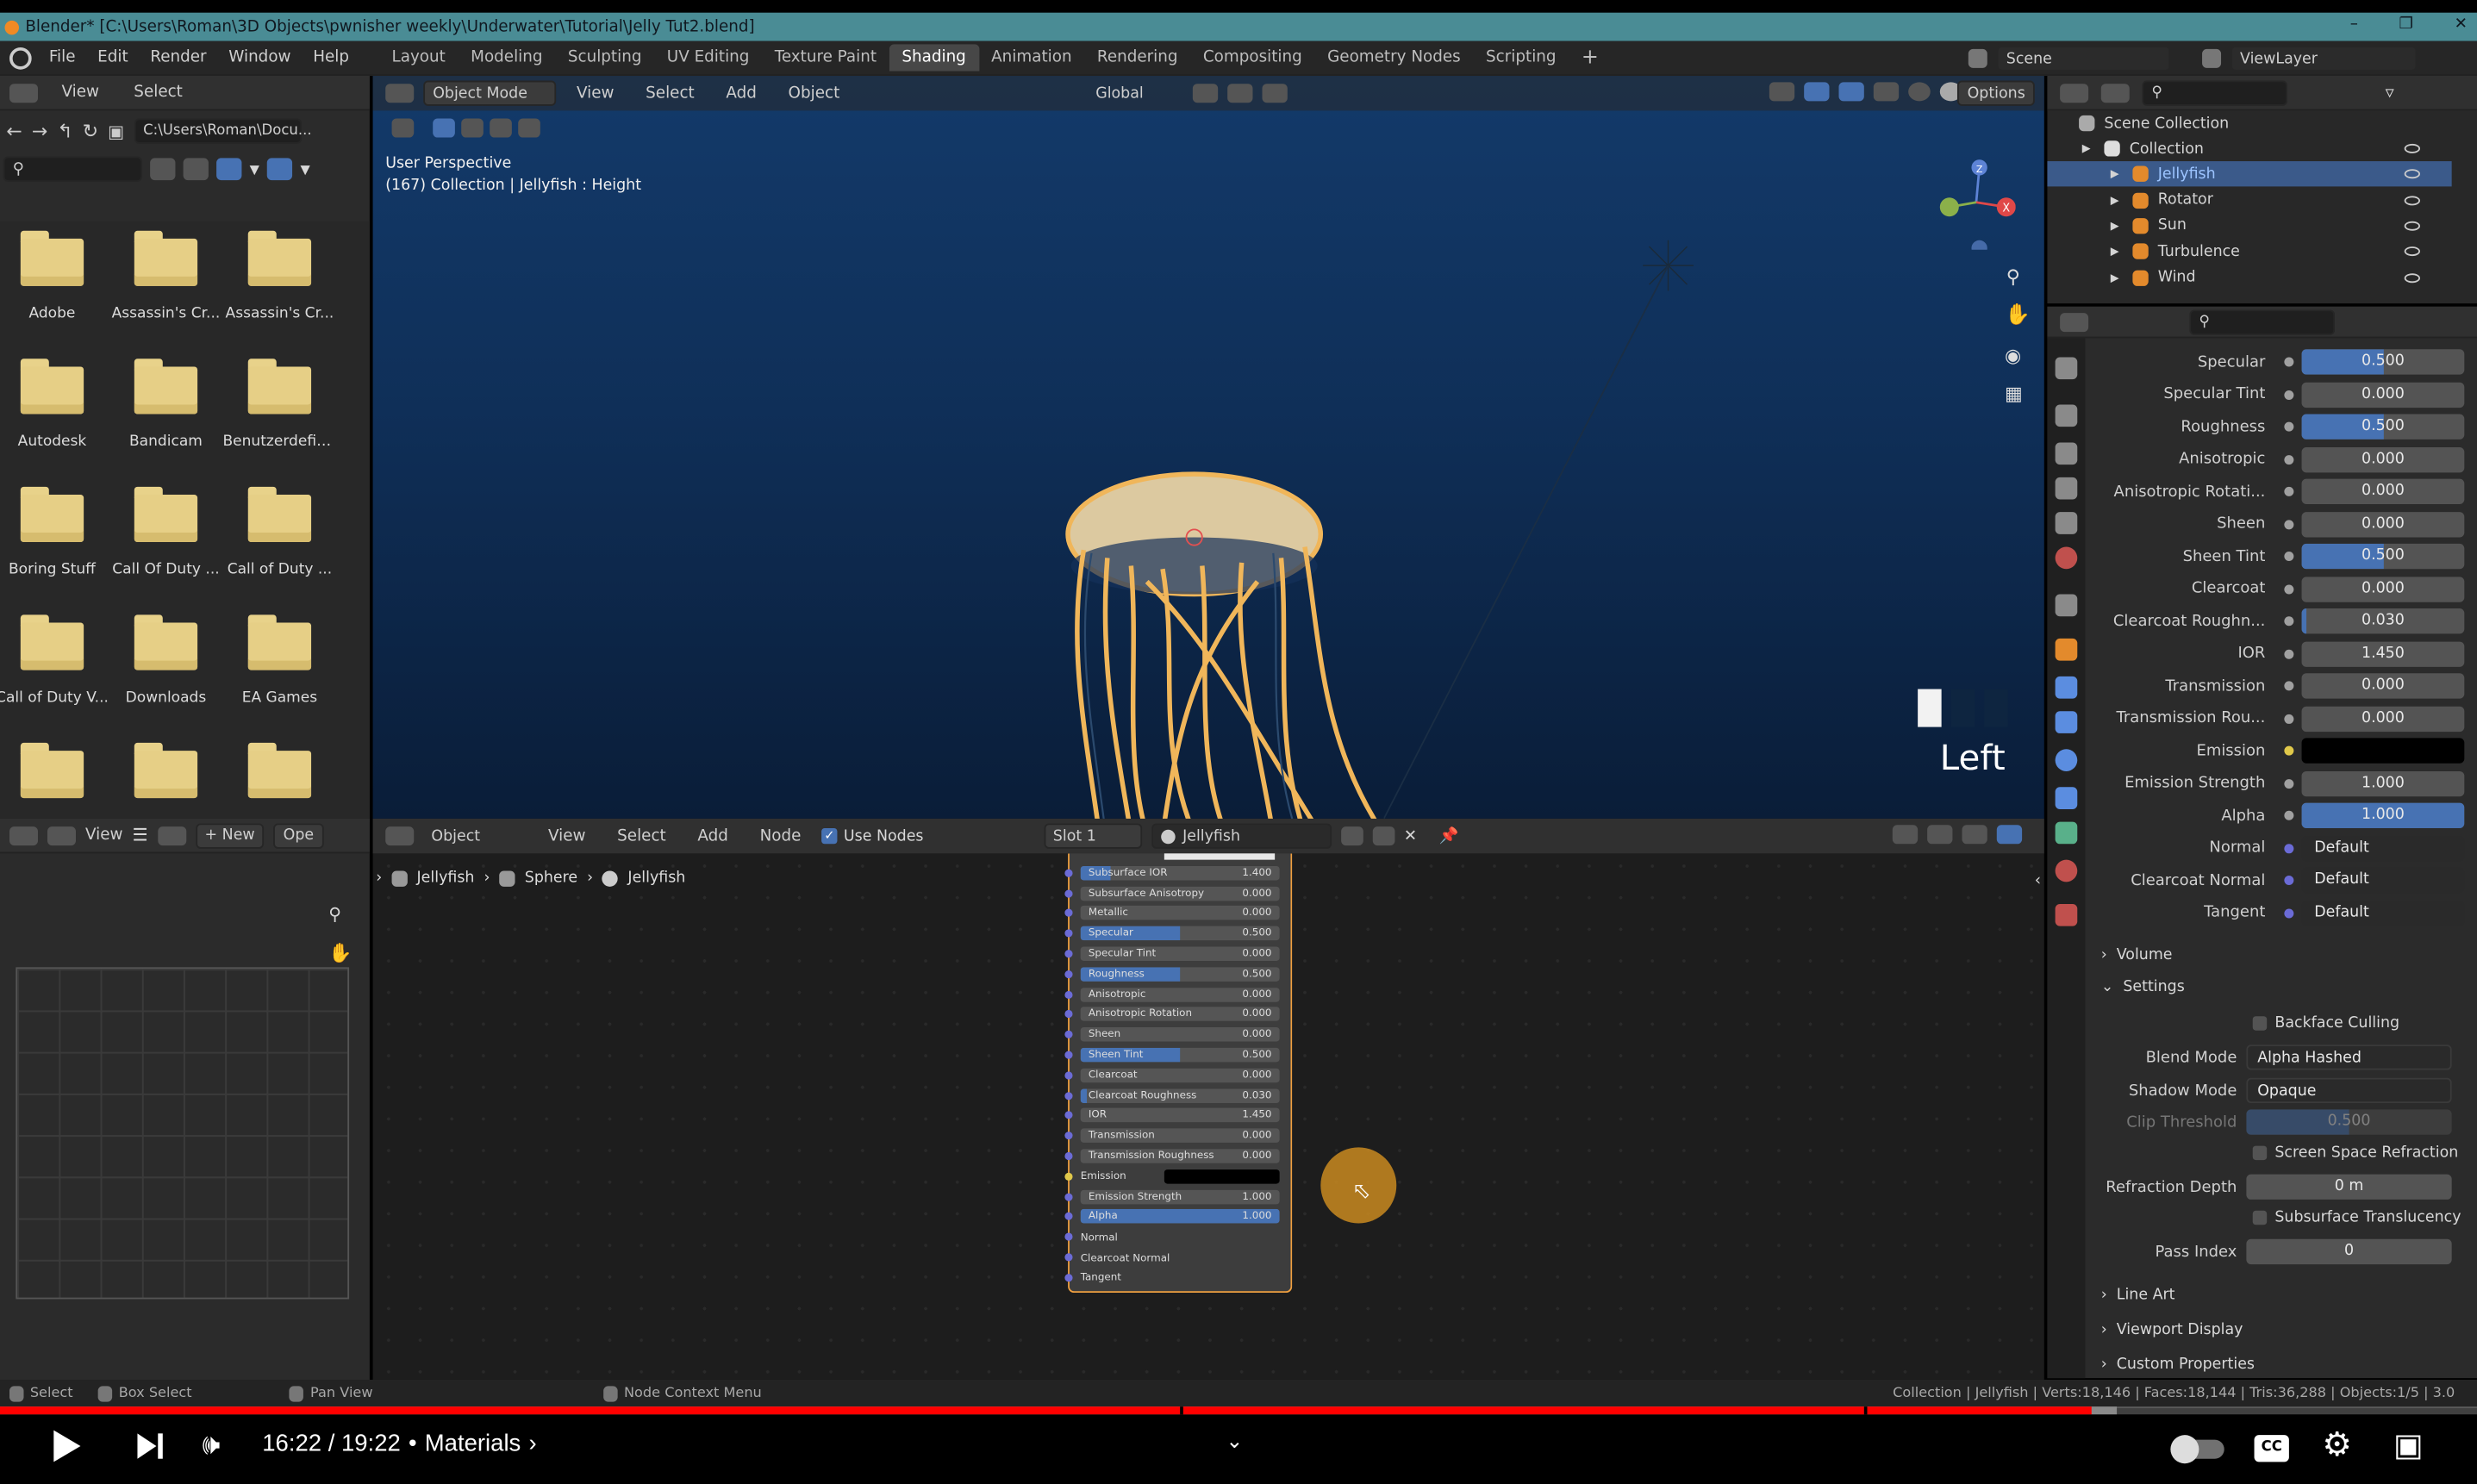  Describe the element at coordinates (1180, 1196) in the screenshot. I see `node-value-field: Emission Strength 1.000` at that location.